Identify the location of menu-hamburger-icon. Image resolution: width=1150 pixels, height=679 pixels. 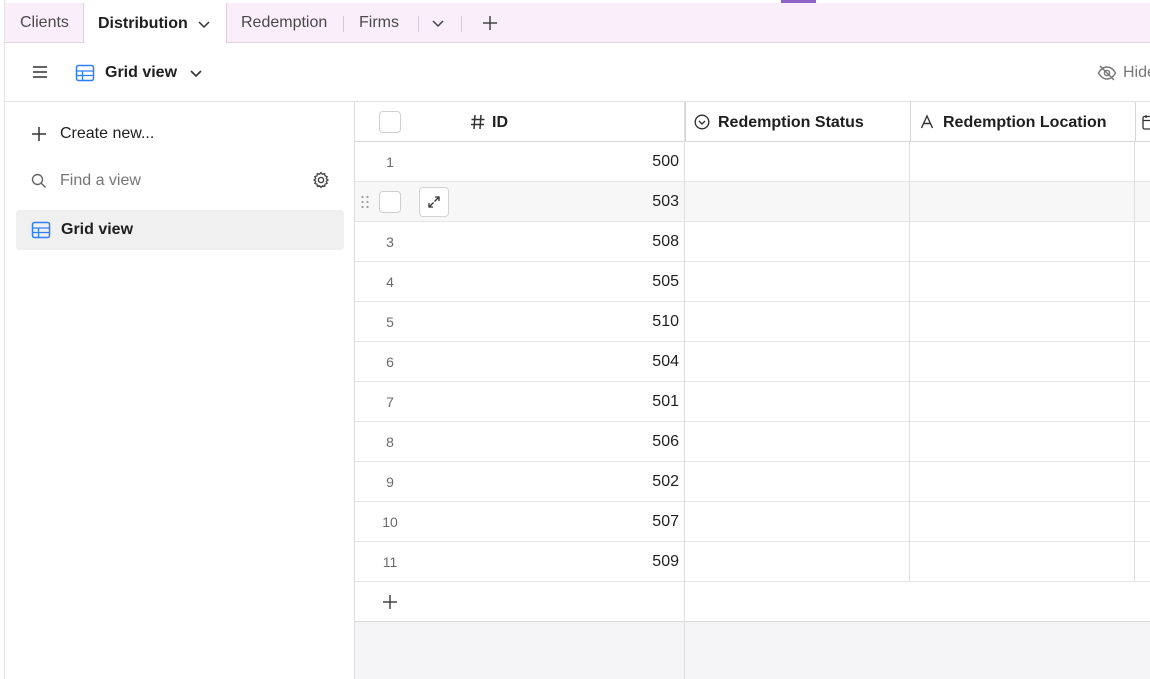
(40, 72).